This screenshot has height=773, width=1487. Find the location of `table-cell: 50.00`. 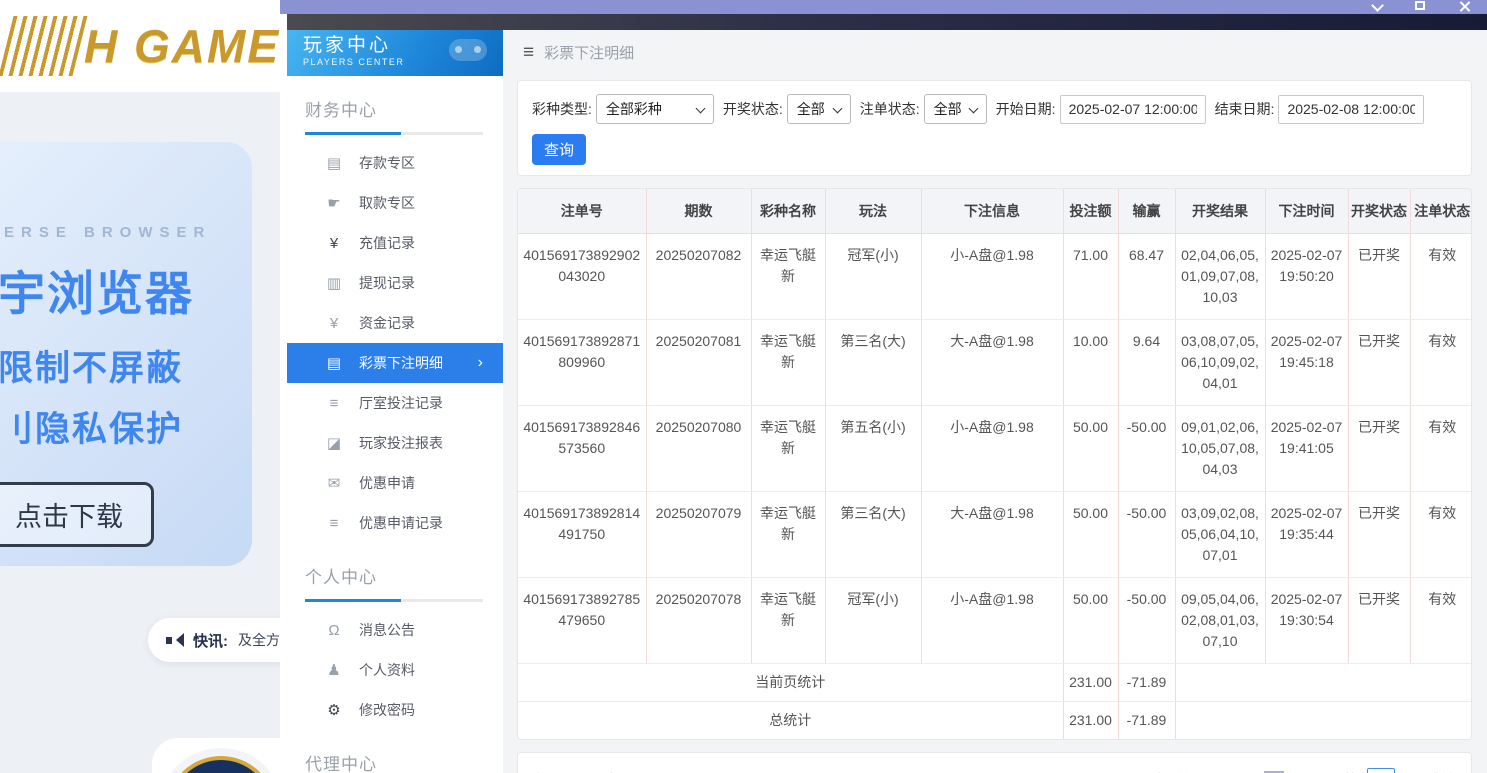

table-cell: 50.00 is located at coordinates (1091, 620).